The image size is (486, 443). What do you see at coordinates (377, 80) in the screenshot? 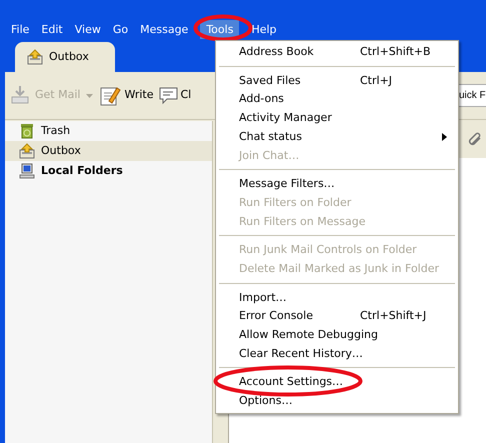
I see `shortcut-label: Ctrl+J` at bounding box center [377, 80].